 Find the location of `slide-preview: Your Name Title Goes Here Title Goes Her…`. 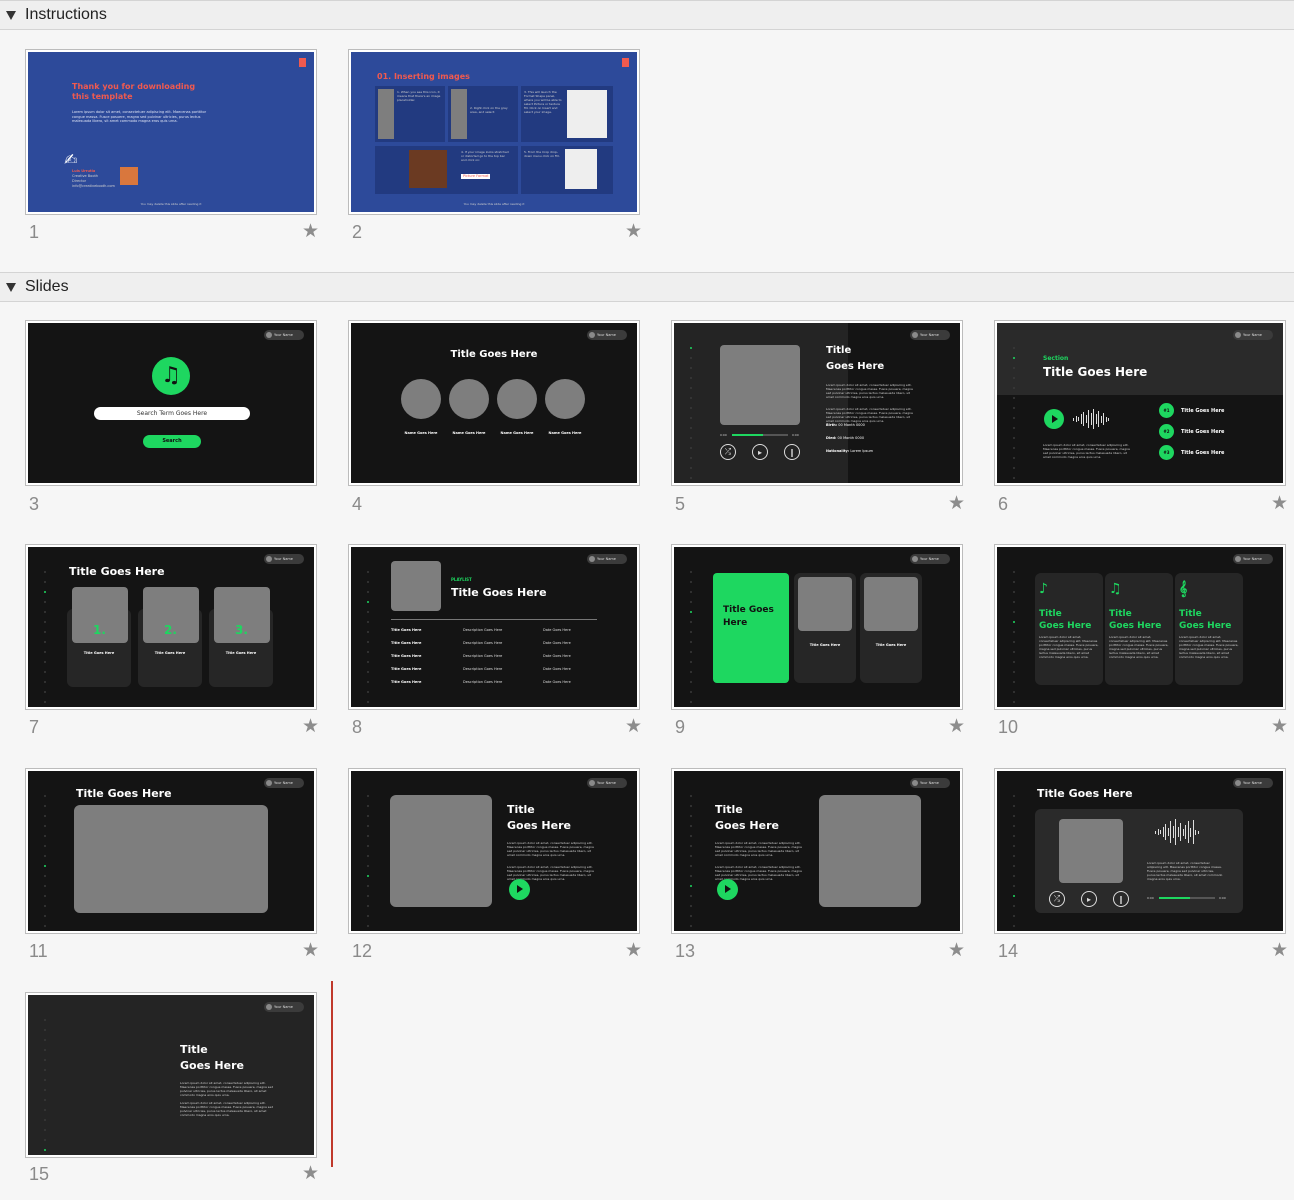

slide-preview: Your Name Title Goes Here Title Goes Her… is located at coordinates (817, 627).